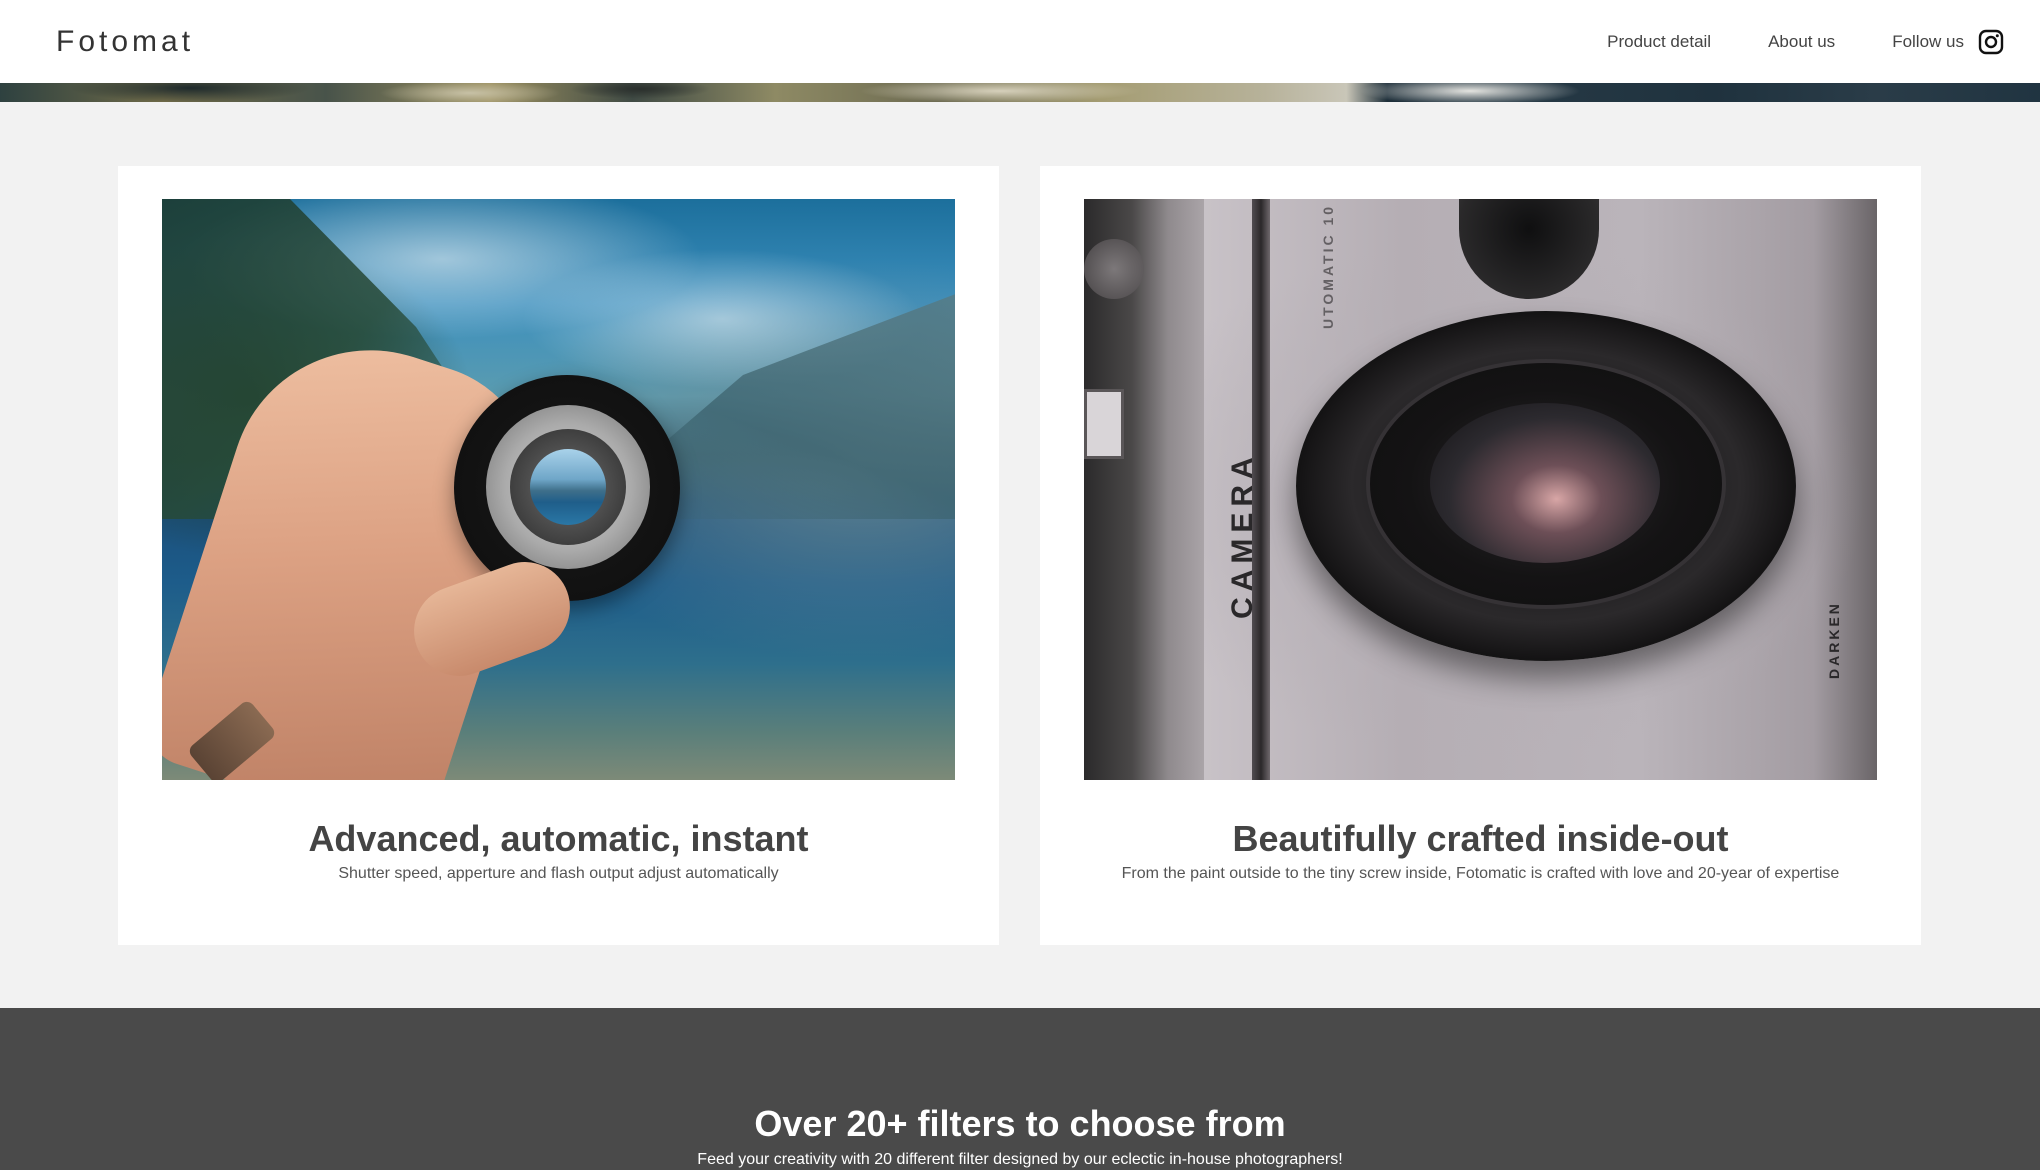  What do you see at coordinates (1834, 640) in the screenshot?
I see `photo-camera-darken-text: DARKEN` at bounding box center [1834, 640].